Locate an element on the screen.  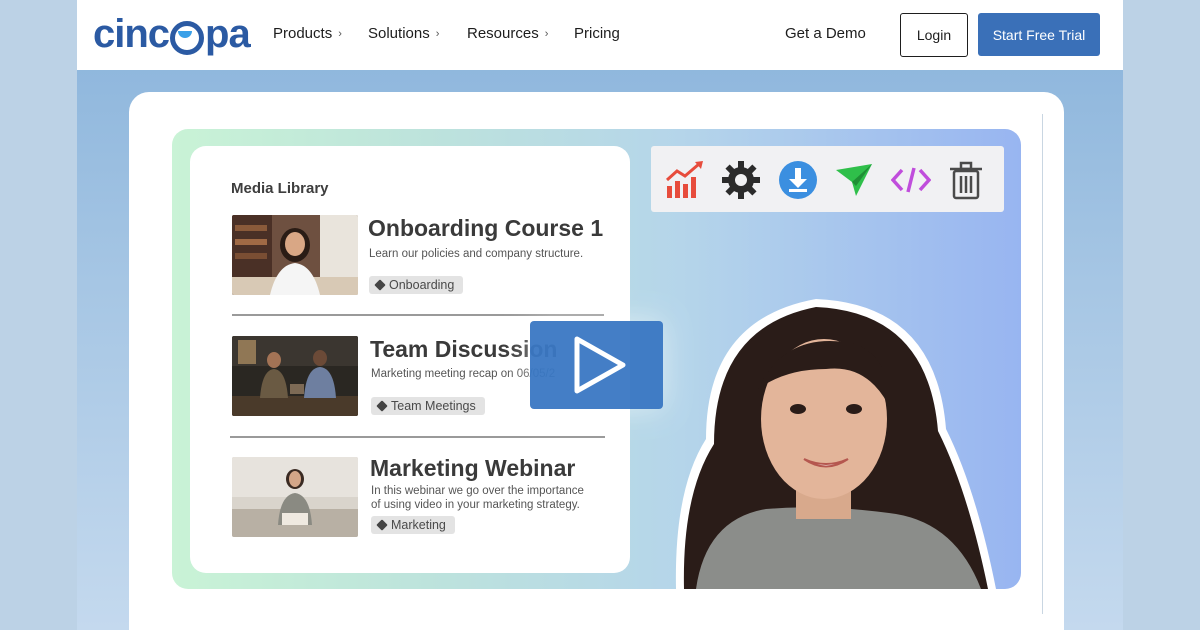
tag-label: Team Meetings is located at coordinates (433, 406).